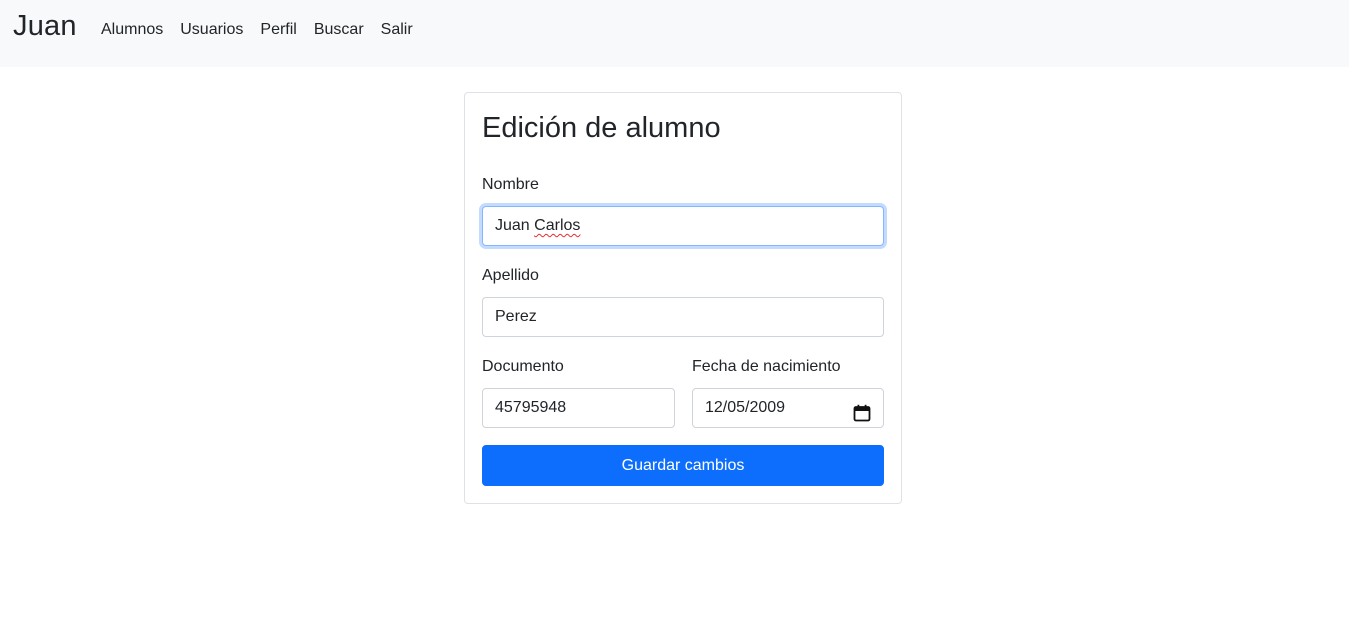 The image size is (1349, 627). What do you see at coordinates (397, 30) in the screenshot?
I see `nav-link-salir: Salir` at bounding box center [397, 30].